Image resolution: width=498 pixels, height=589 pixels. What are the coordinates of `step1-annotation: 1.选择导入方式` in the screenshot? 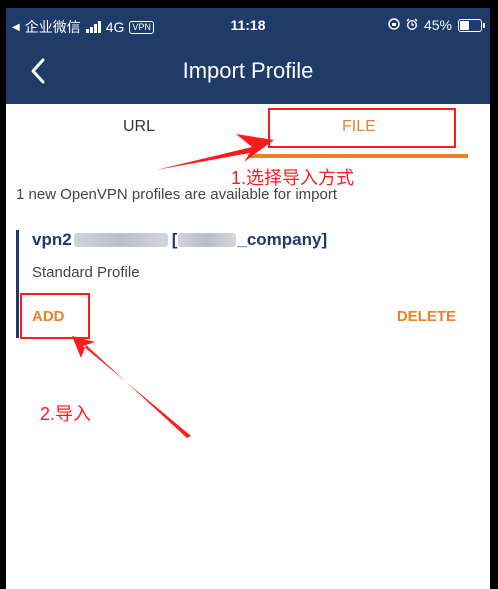 It's located at (293, 178).